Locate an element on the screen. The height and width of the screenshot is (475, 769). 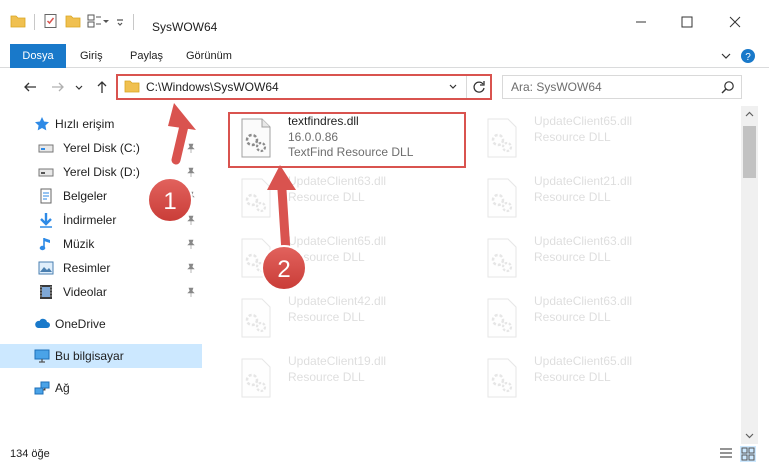
search-input: Ara: SysWOW64 is located at coordinates (622, 87).